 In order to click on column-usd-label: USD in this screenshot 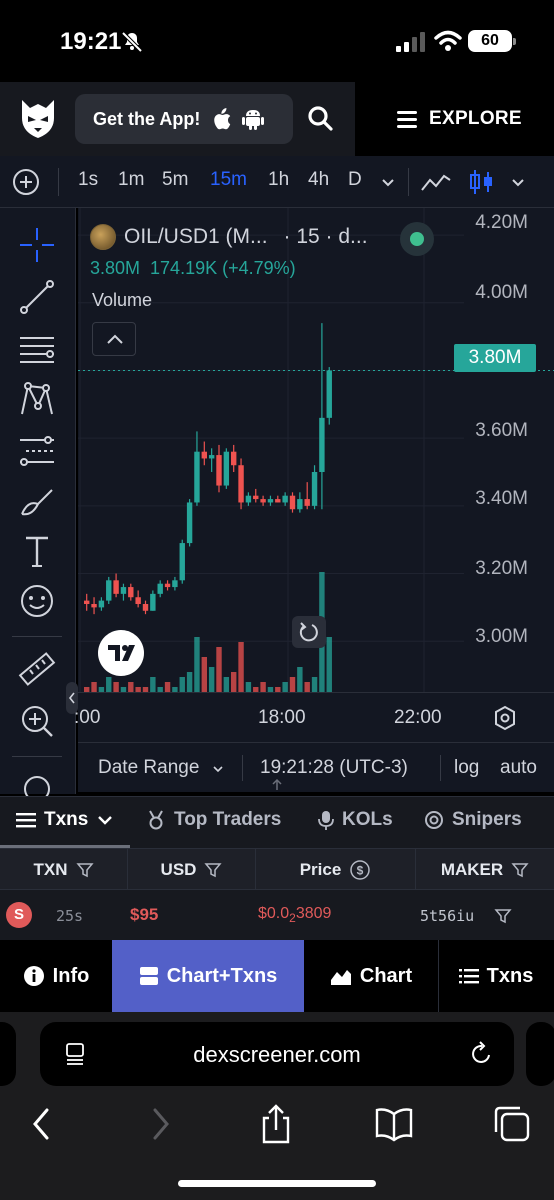, I will do `click(178, 869)`.